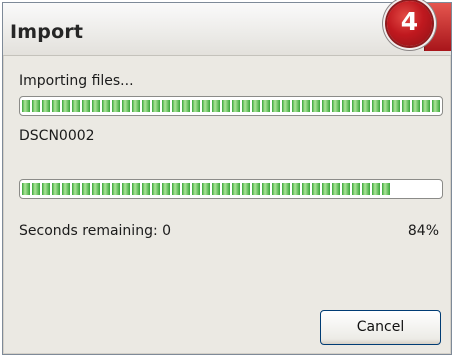 This screenshot has height=357, width=454. Describe the element at coordinates (206, 189) in the screenshot. I see `file-progress-fill` at that location.